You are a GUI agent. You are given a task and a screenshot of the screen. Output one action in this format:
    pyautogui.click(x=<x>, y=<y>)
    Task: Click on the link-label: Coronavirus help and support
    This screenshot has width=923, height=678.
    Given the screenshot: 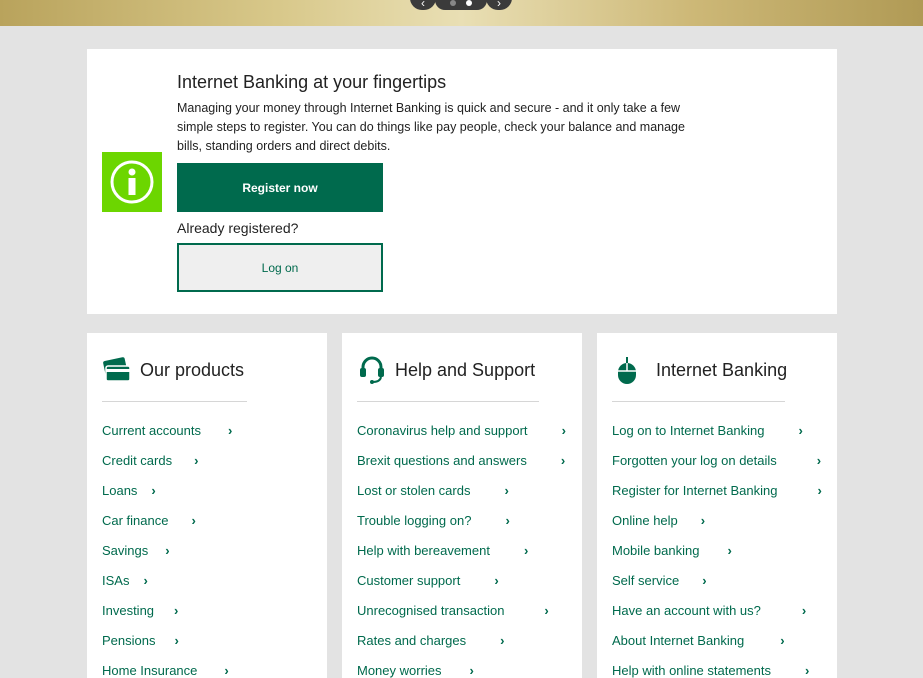 What is the action you would take?
    pyautogui.click(x=442, y=430)
    